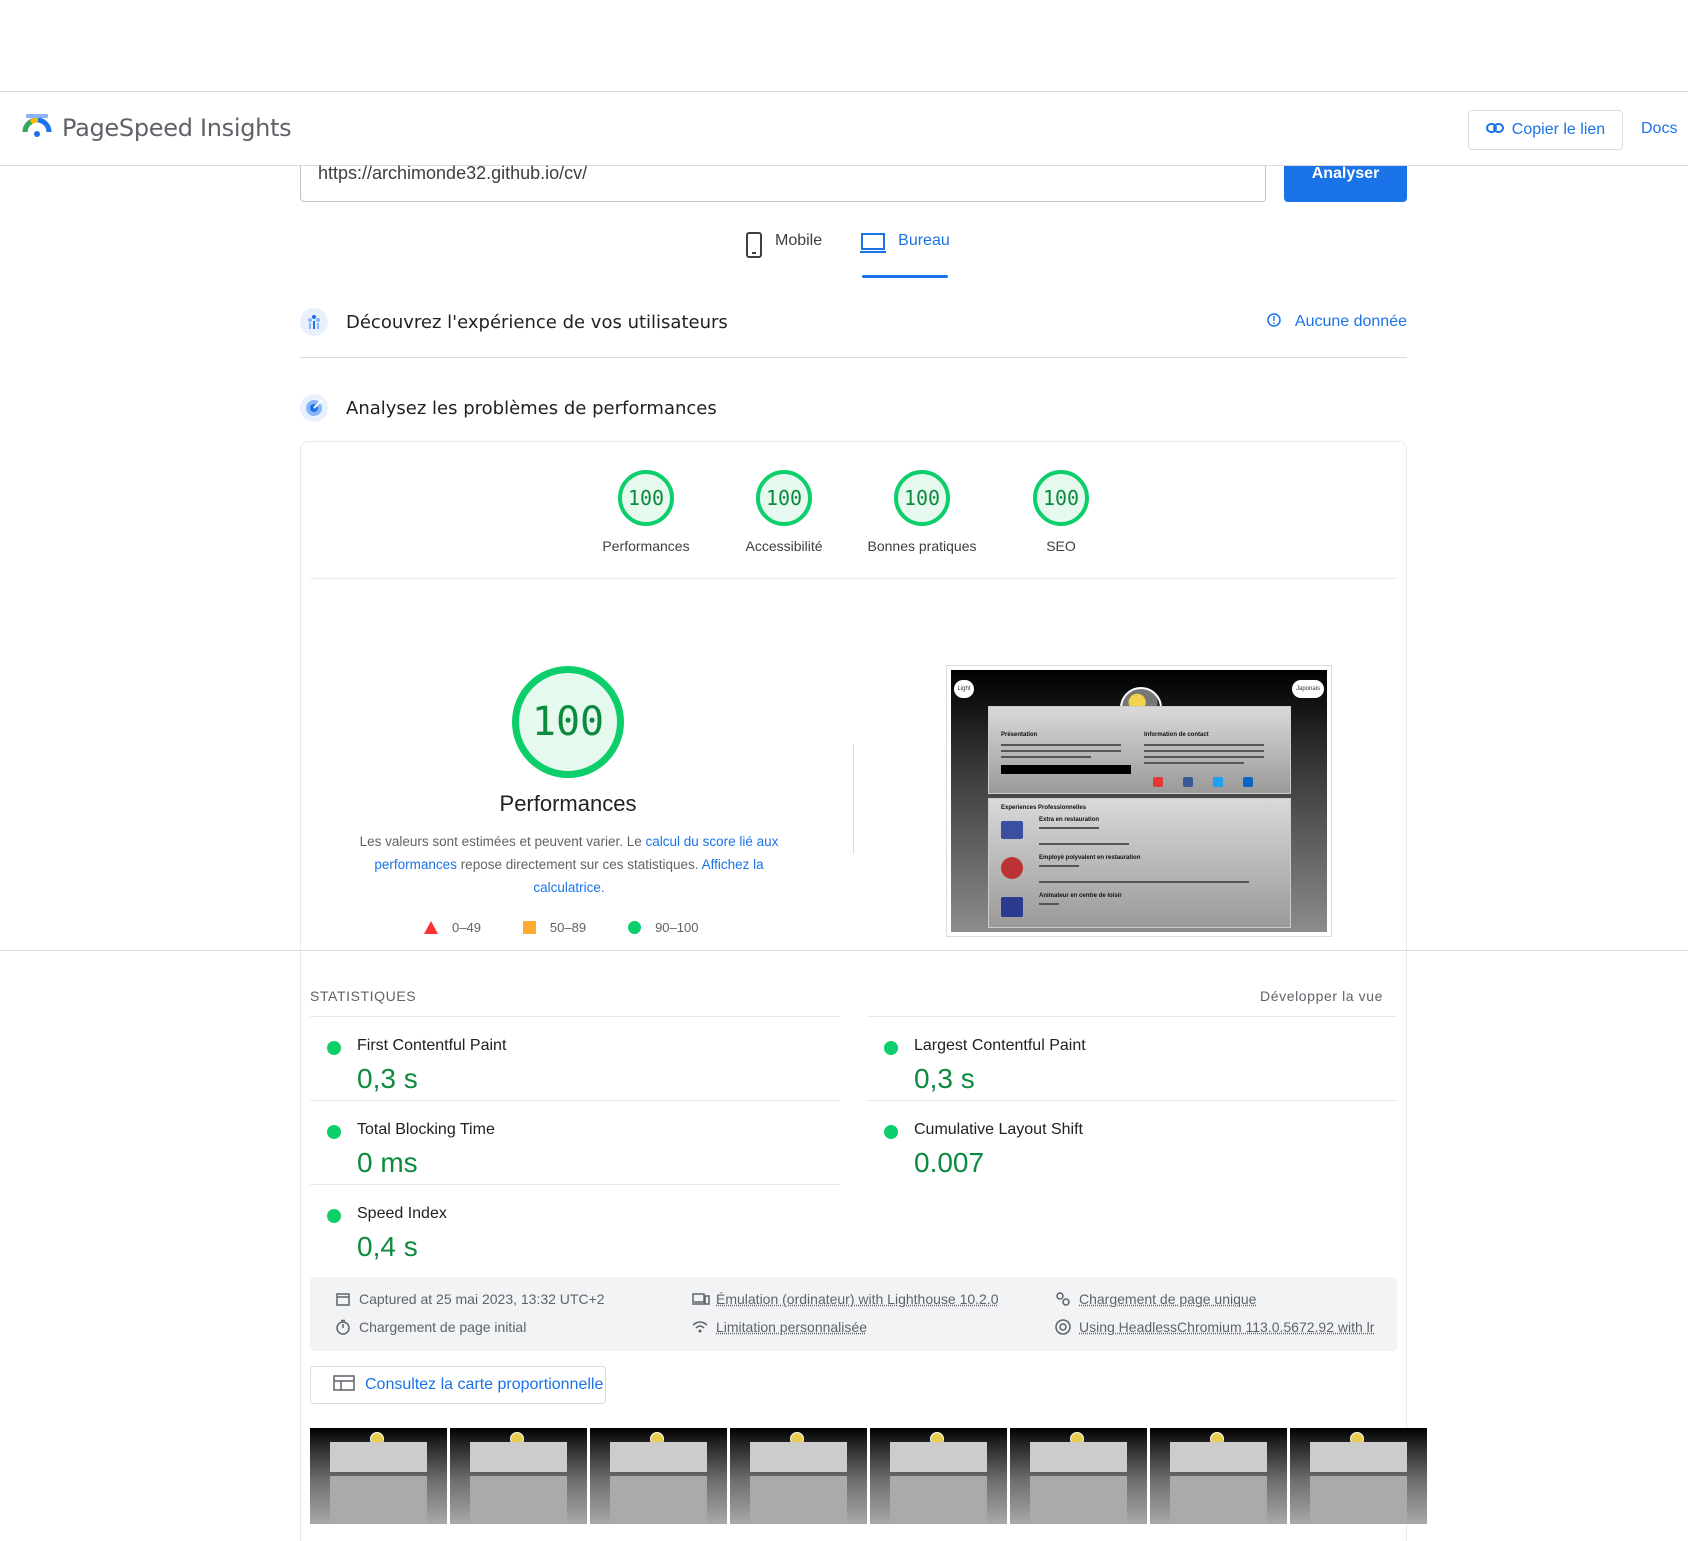 This screenshot has width=1688, height=1541. Describe the element at coordinates (784, 546) in the screenshot. I see `gauge-accessibility-label: Accessibilité` at that location.